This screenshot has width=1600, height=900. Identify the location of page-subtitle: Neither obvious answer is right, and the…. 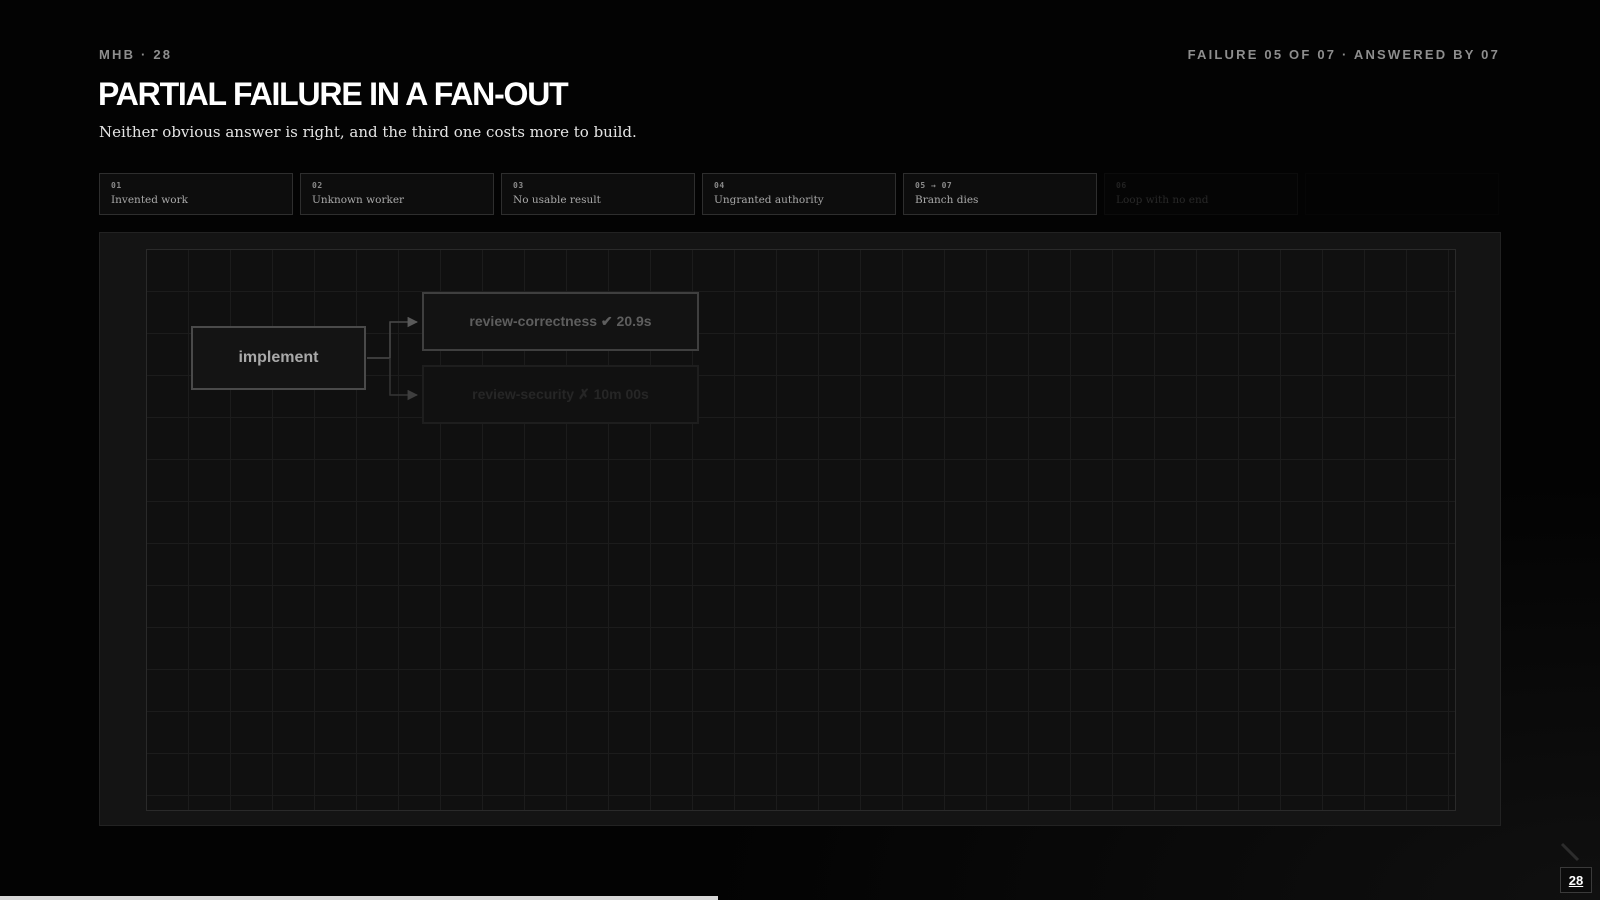
(368, 132).